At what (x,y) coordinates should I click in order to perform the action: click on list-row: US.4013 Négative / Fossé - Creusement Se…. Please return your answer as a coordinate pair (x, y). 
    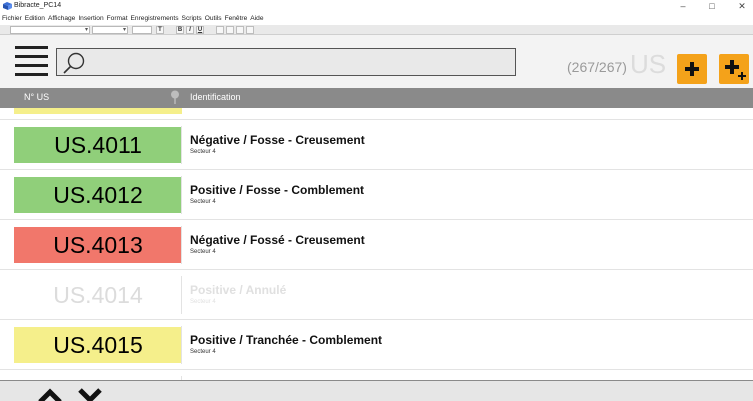
    Looking at the image, I should click on (376, 245).